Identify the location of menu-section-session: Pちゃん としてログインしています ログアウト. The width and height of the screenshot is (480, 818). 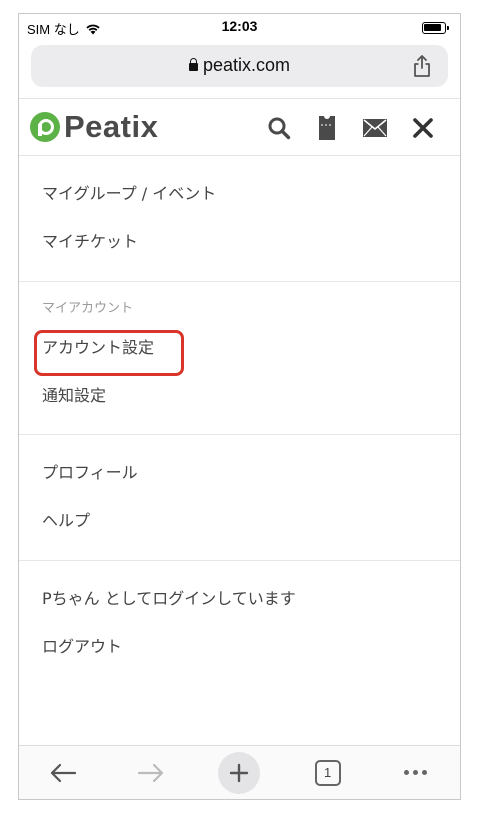
(239, 624).